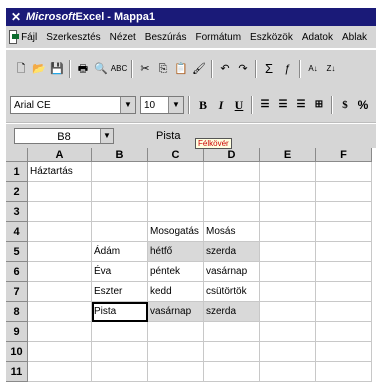 The width and height of the screenshot is (376, 382). I want to click on column-header-B: B, so click(120, 155).